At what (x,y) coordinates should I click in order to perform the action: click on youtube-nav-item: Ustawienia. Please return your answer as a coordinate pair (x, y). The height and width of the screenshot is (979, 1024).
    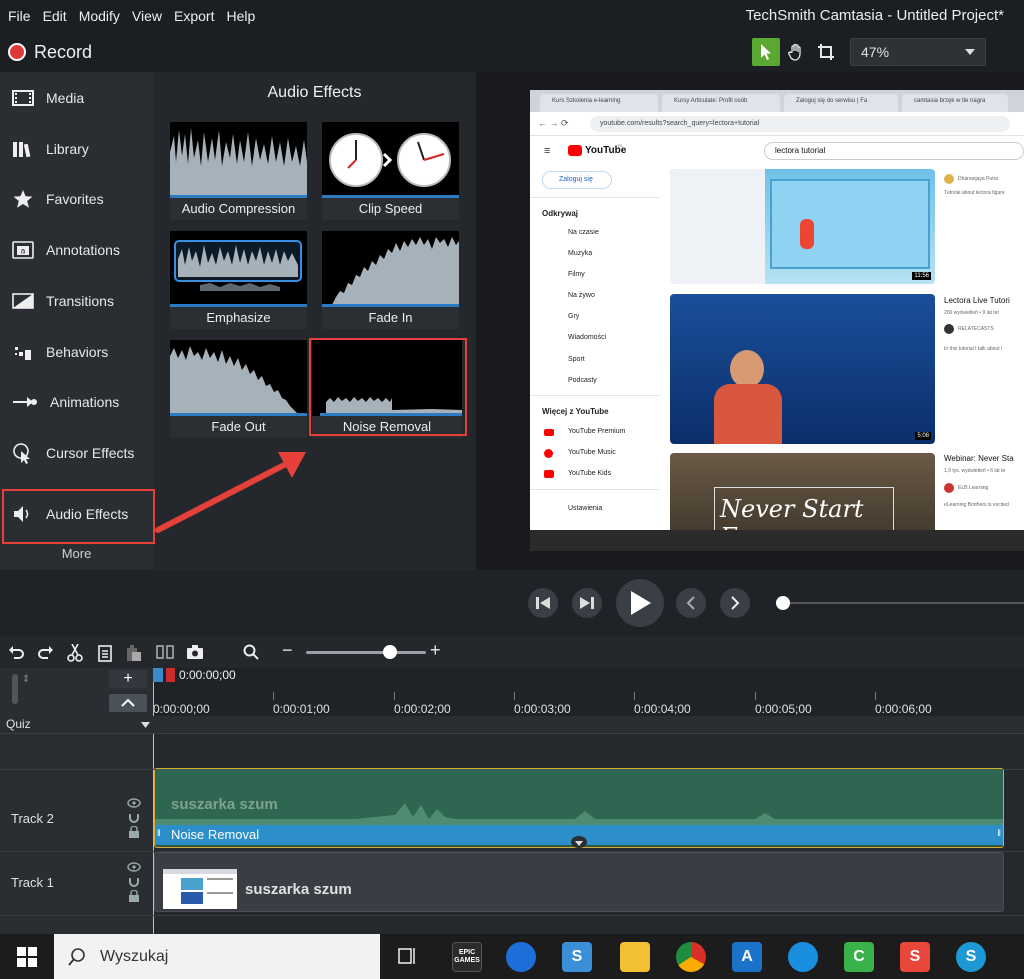
    Looking at the image, I should click on (585, 508).